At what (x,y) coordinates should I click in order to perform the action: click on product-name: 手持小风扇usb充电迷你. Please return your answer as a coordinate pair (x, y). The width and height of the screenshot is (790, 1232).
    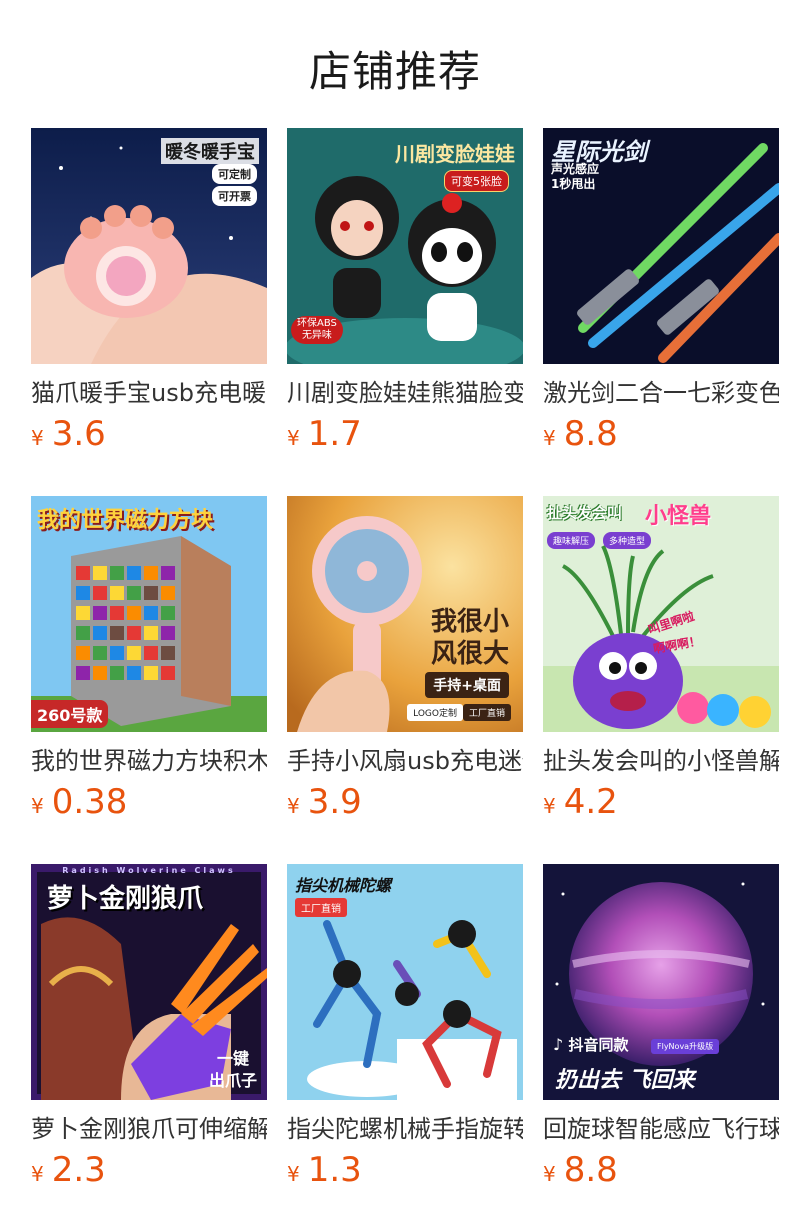
    Looking at the image, I should click on (405, 761).